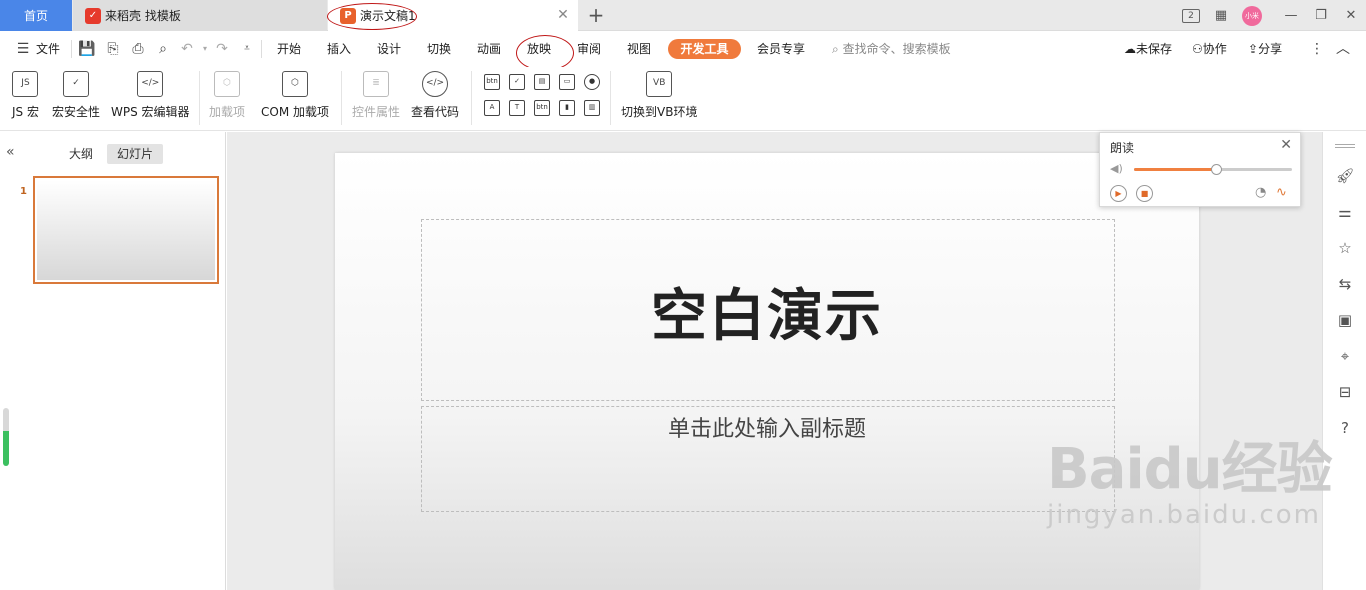 The height and width of the screenshot is (590, 1366). Describe the element at coordinates (388, 16) in the screenshot. I see `tab-document-label: 演示文稿1` at that location.